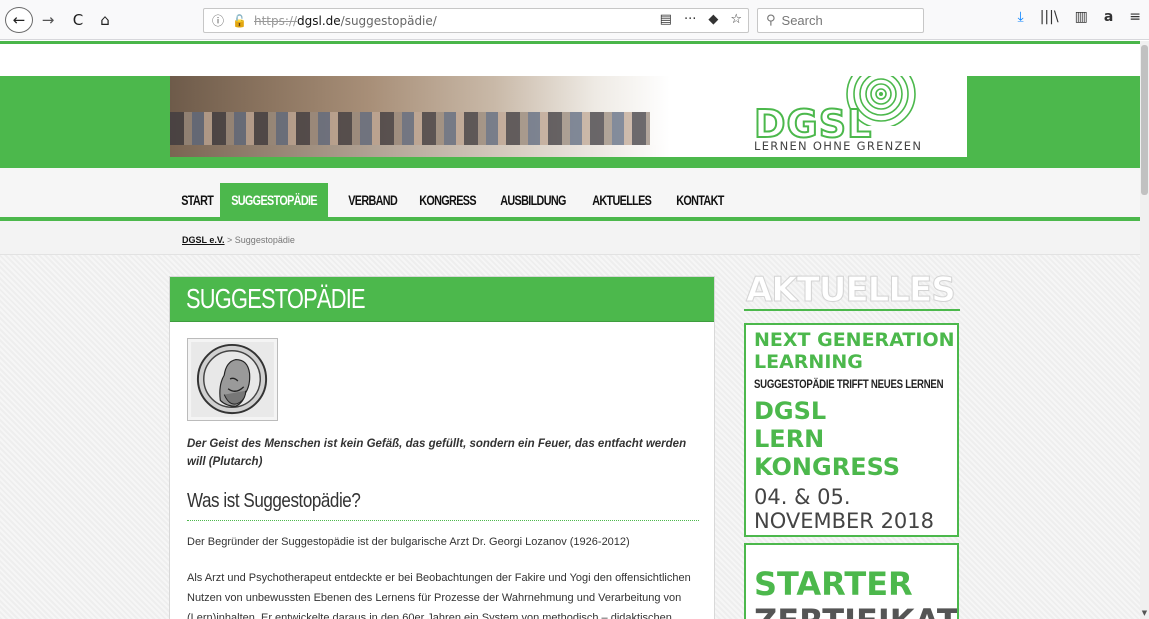 This screenshot has height=619, width=1149. What do you see at coordinates (447, 200) in the screenshot?
I see `nav-item-kongress: KONGRESS` at bounding box center [447, 200].